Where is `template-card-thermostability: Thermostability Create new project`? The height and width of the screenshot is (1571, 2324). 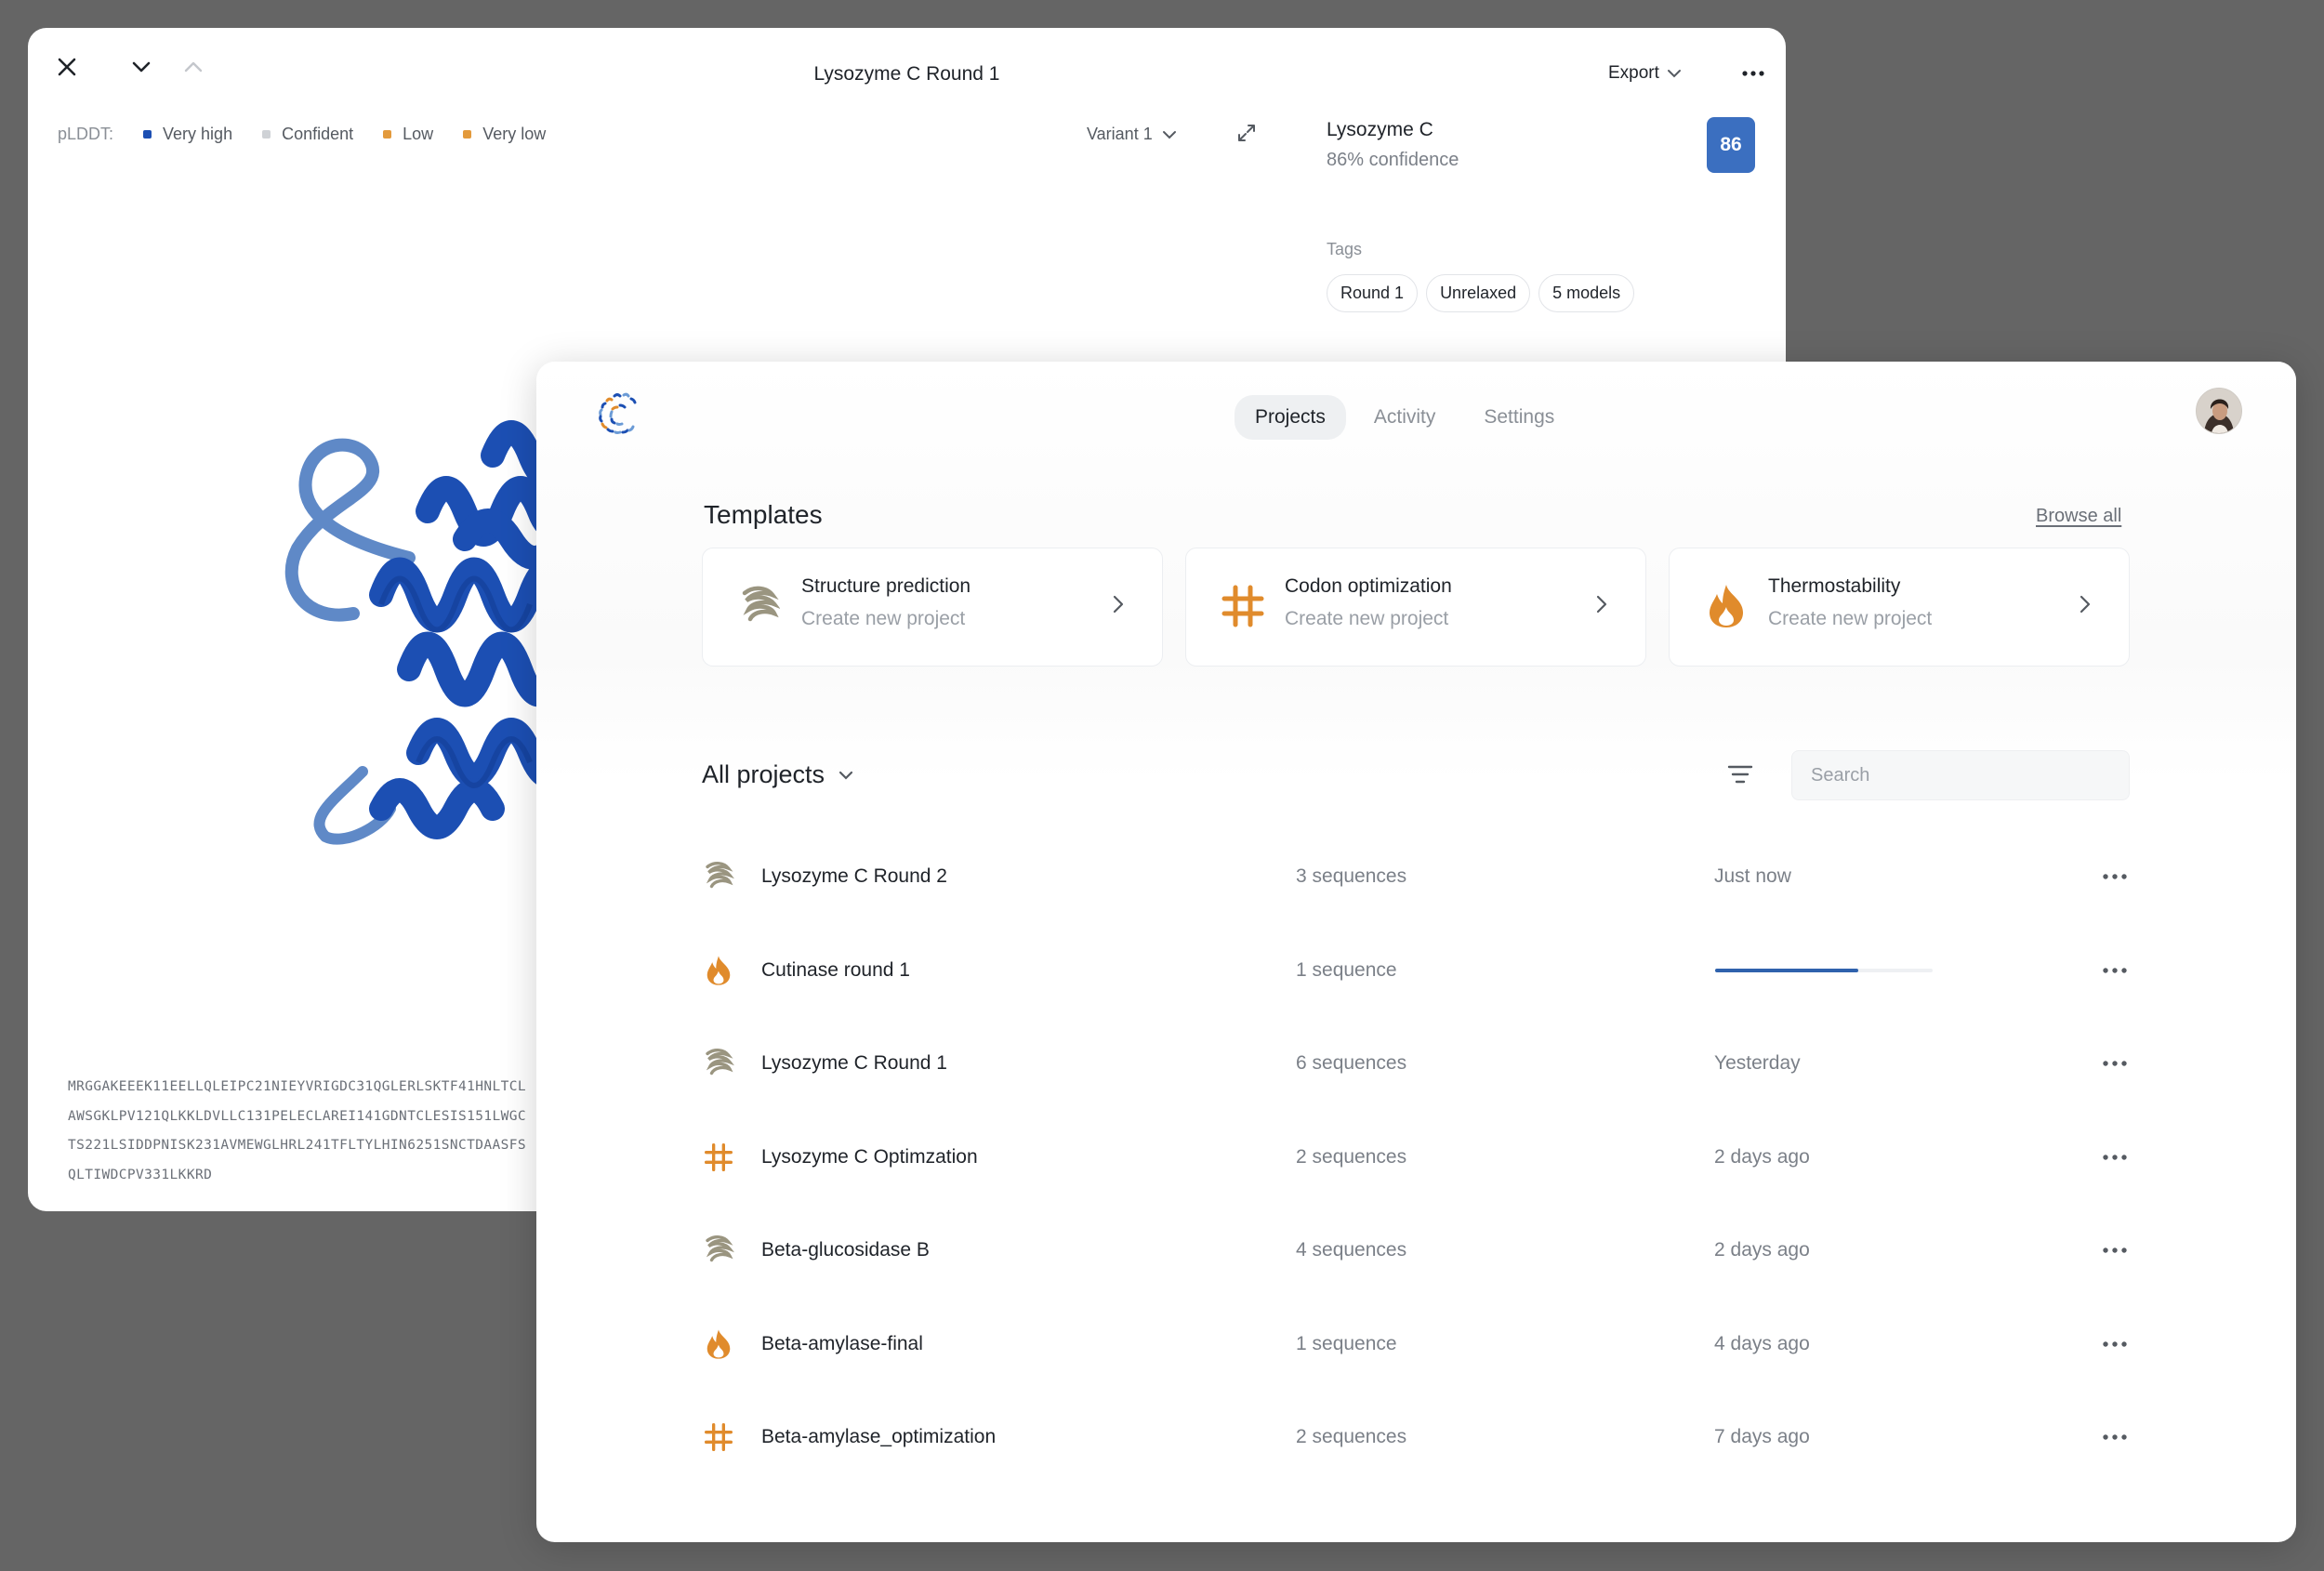
template-card-thermostability: Thermostability Create new project is located at coordinates (1899, 607).